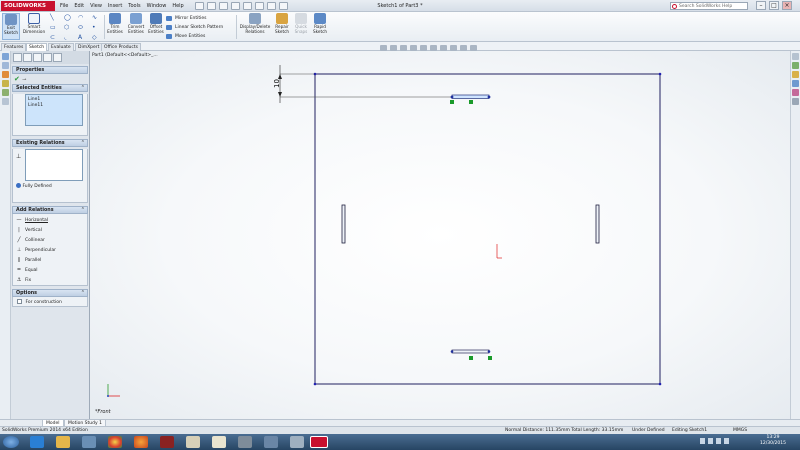 Image resolution: width=800 pixels, height=450 pixels. Describe the element at coordinates (319, 442) in the screenshot. I see `solidworks-taskbar-icon` at that location.